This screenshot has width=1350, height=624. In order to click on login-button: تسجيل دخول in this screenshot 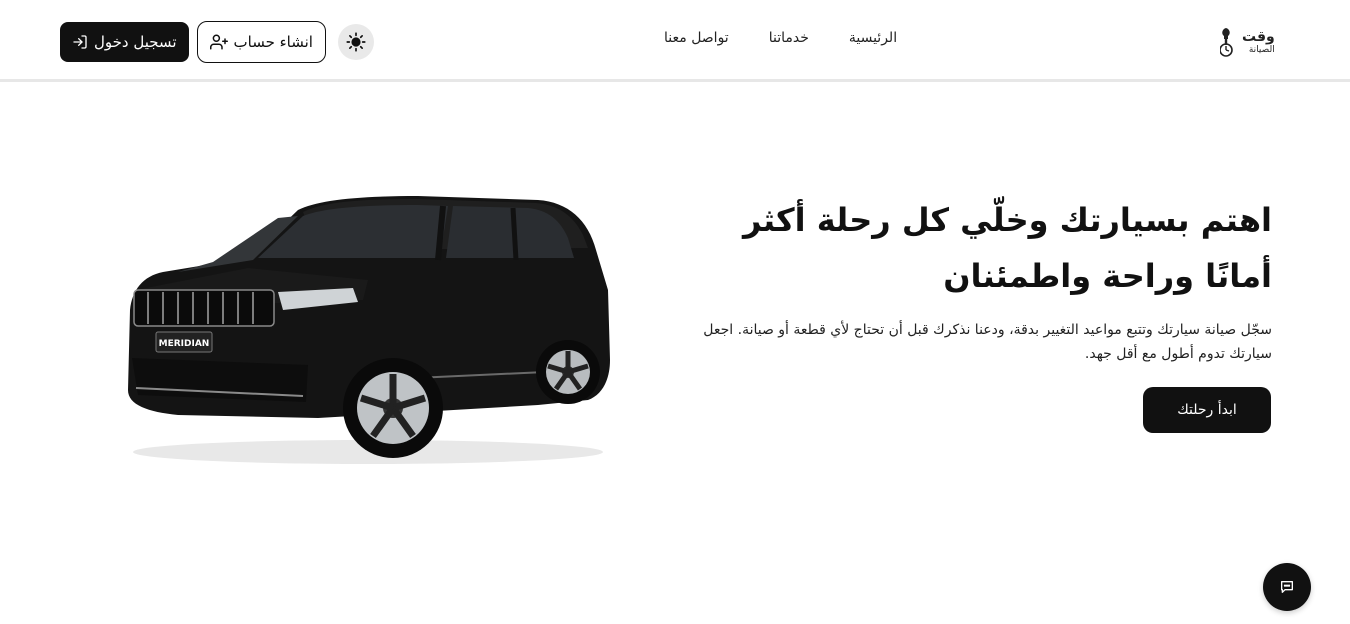, I will do `click(124, 41)`.